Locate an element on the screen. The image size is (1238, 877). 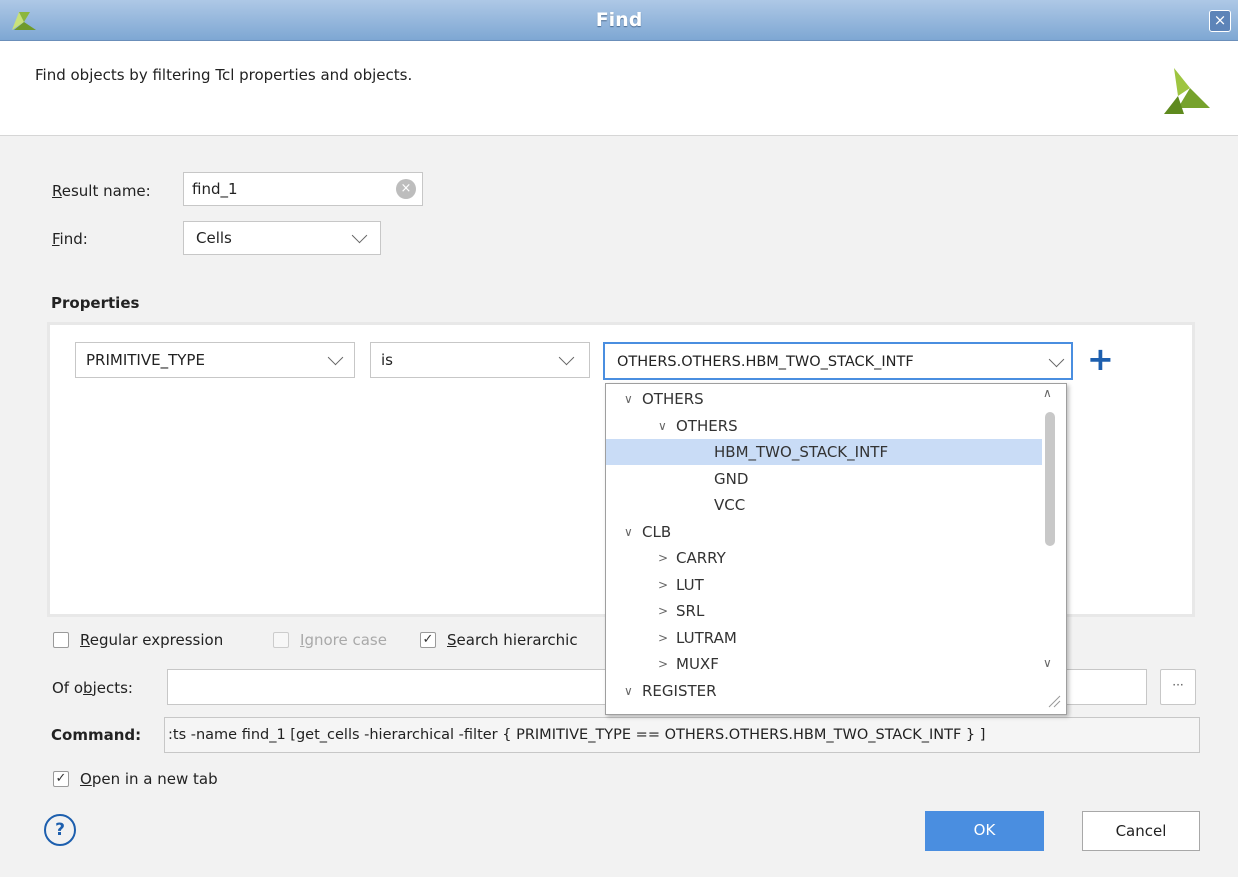
dropdown-item-label: HBM_TWO_STACK_INTF is located at coordinates (801, 452).